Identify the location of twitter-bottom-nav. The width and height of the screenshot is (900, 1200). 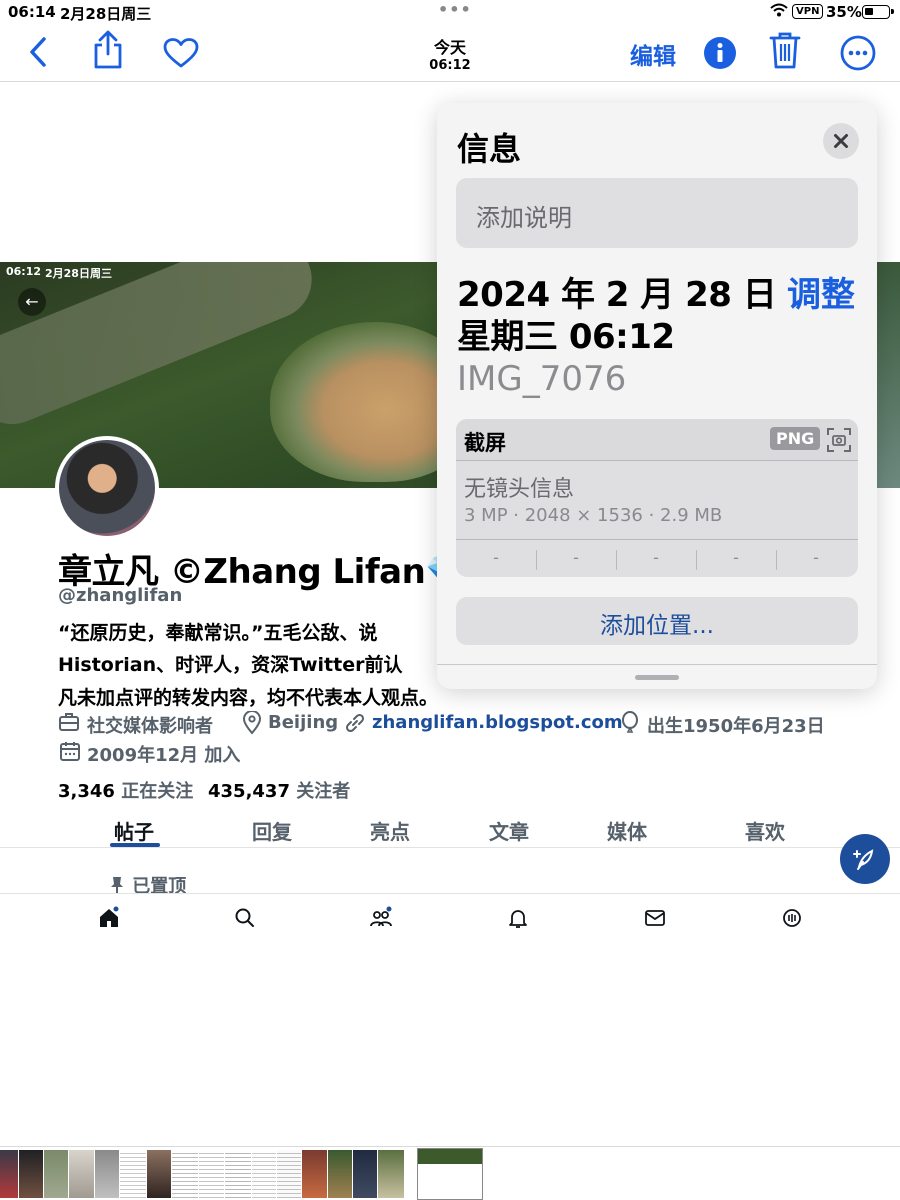
(450, 916).